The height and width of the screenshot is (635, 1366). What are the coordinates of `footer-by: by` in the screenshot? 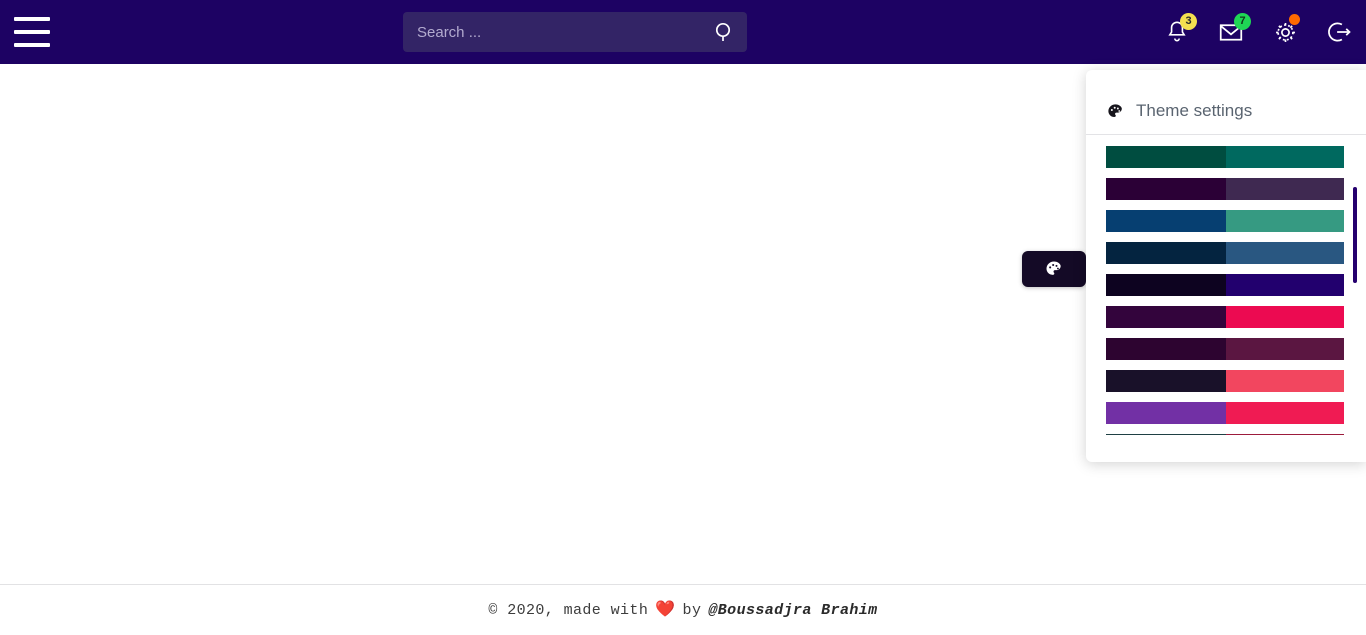 It's located at (692, 610).